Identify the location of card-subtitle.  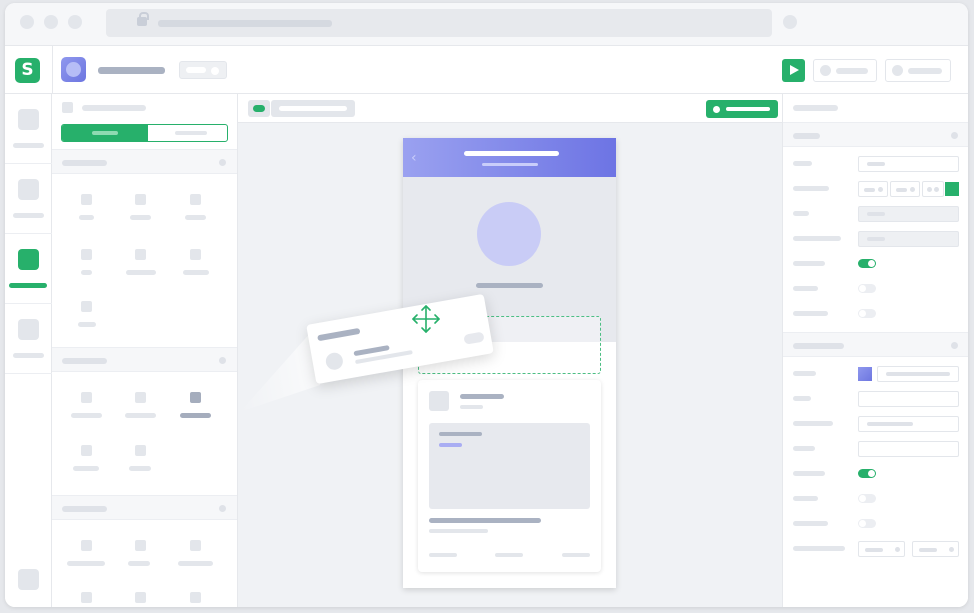
(471, 407).